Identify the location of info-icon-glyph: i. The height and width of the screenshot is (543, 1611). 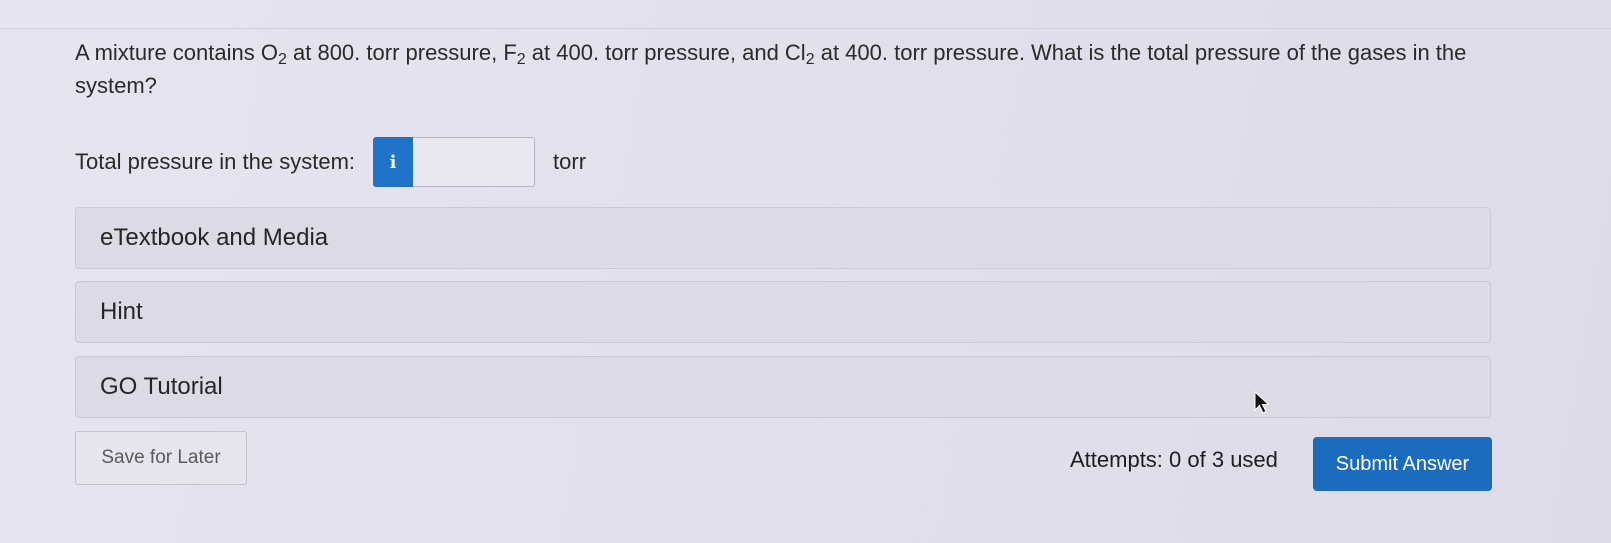
(393, 162).